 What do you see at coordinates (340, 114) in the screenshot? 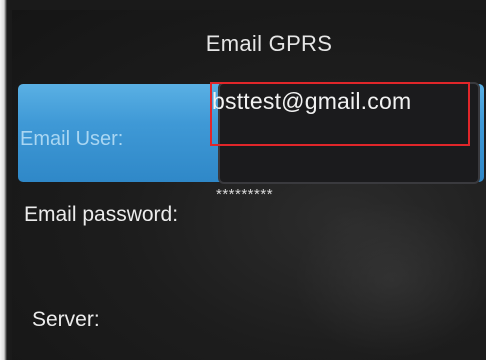
I see `selection-outline` at bounding box center [340, 114].